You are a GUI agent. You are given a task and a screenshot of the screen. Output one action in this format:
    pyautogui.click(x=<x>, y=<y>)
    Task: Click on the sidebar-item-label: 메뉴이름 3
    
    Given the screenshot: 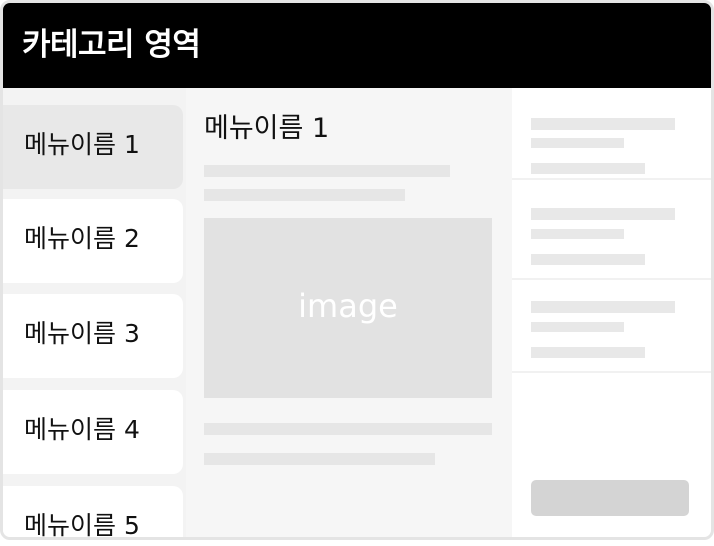 What is the action you would take?
    pyautogui.click(x=82, y=333)
    